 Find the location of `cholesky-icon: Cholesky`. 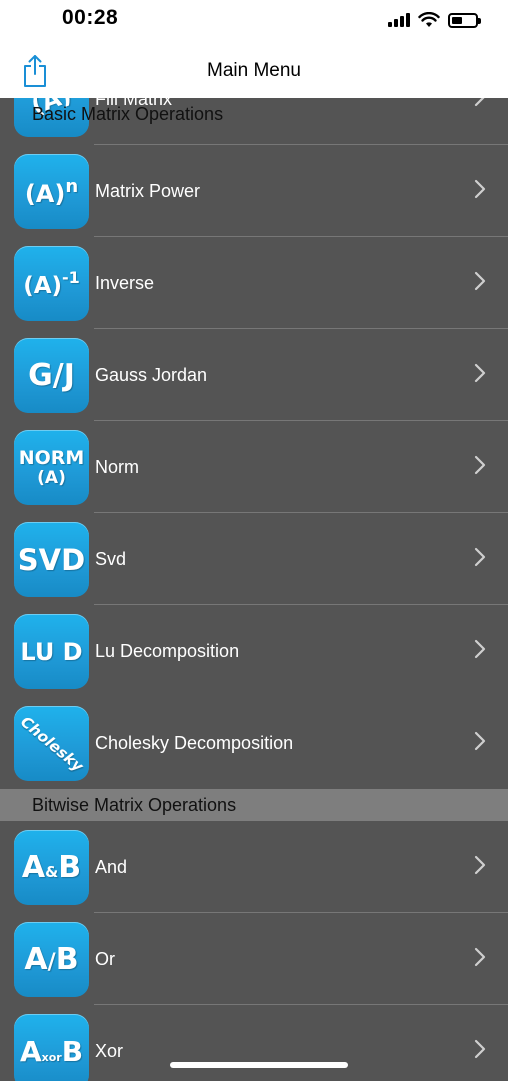

cholesky-icon: Cholesky is located at coordinates (51, 743).